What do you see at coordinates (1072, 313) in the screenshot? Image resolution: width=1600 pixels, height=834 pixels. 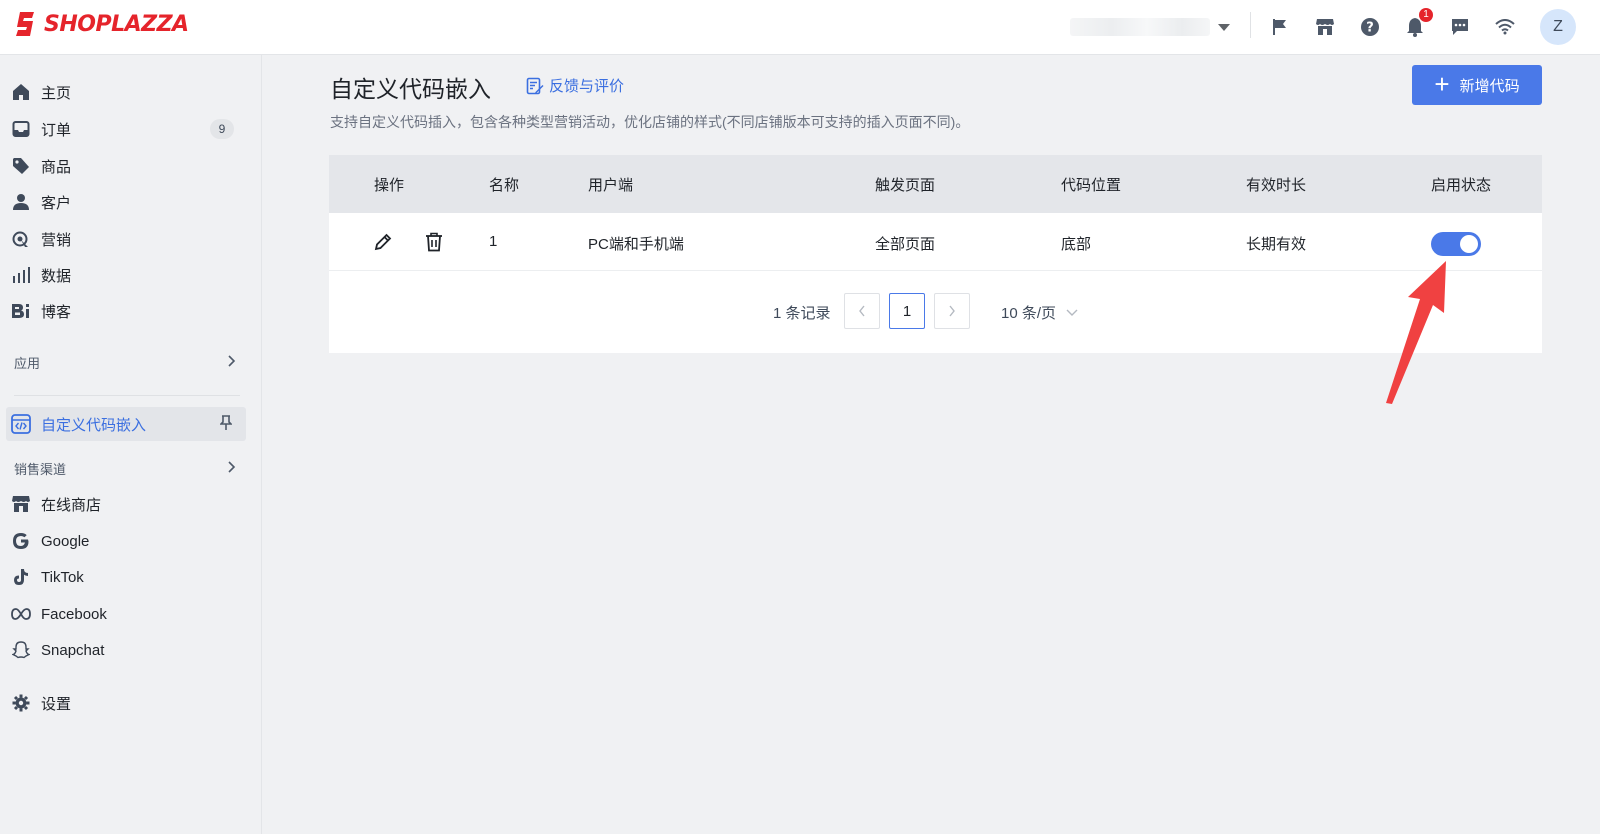 I see `chevron-down-icon` at bounding box center [1072, 313].